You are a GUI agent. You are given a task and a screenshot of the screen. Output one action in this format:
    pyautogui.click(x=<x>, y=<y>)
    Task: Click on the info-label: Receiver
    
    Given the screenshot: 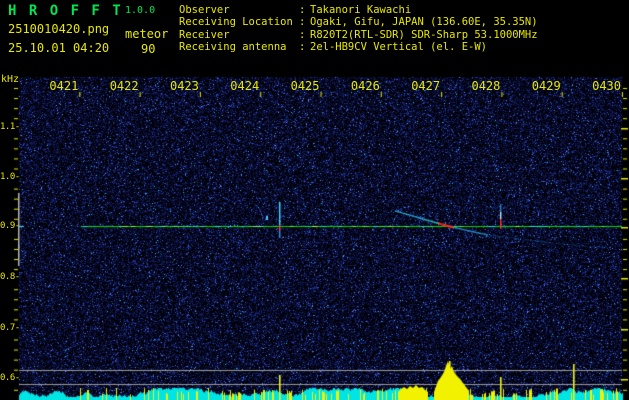 What is the action you would take?
    pyautogui.click(x=204, y=34)
    